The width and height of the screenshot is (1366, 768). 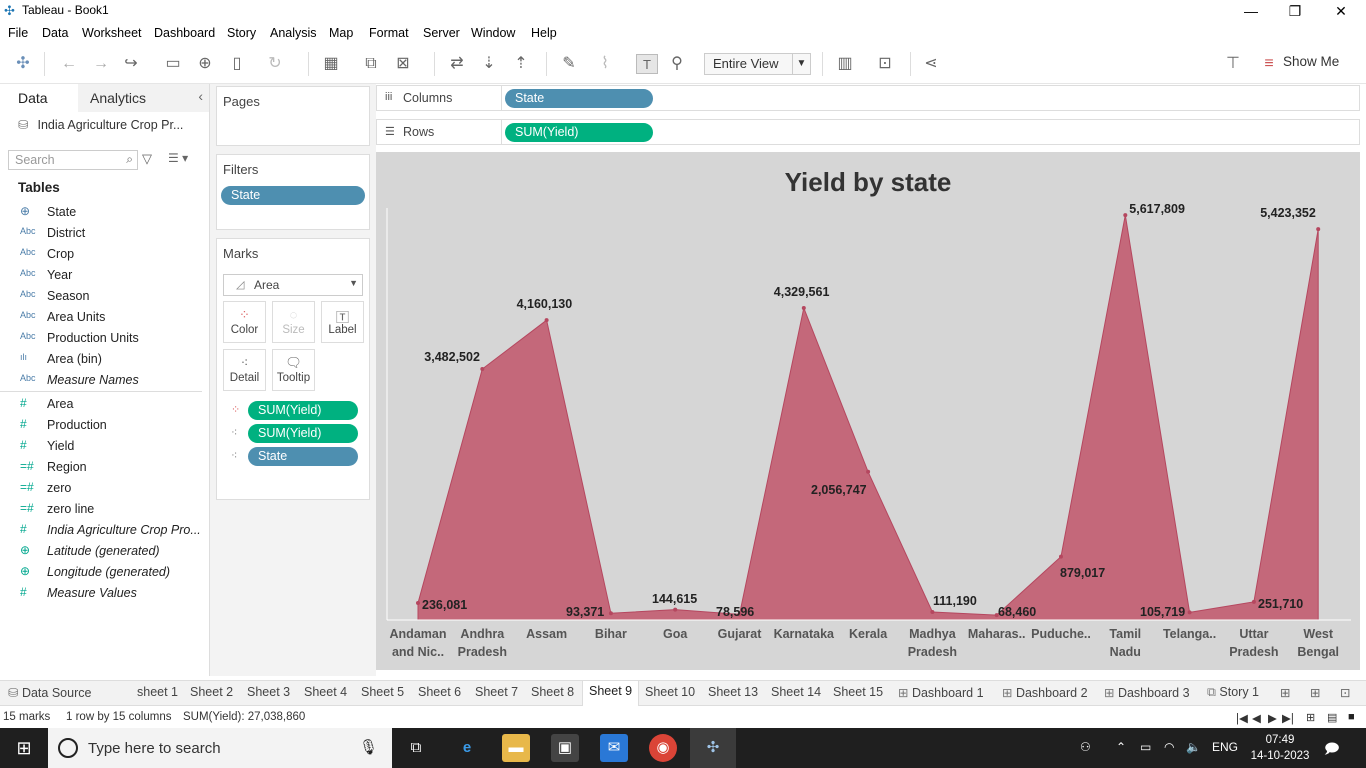 I want to click on new-dashboard-tab-icon: ⊞, so click(x=1315, y=692).